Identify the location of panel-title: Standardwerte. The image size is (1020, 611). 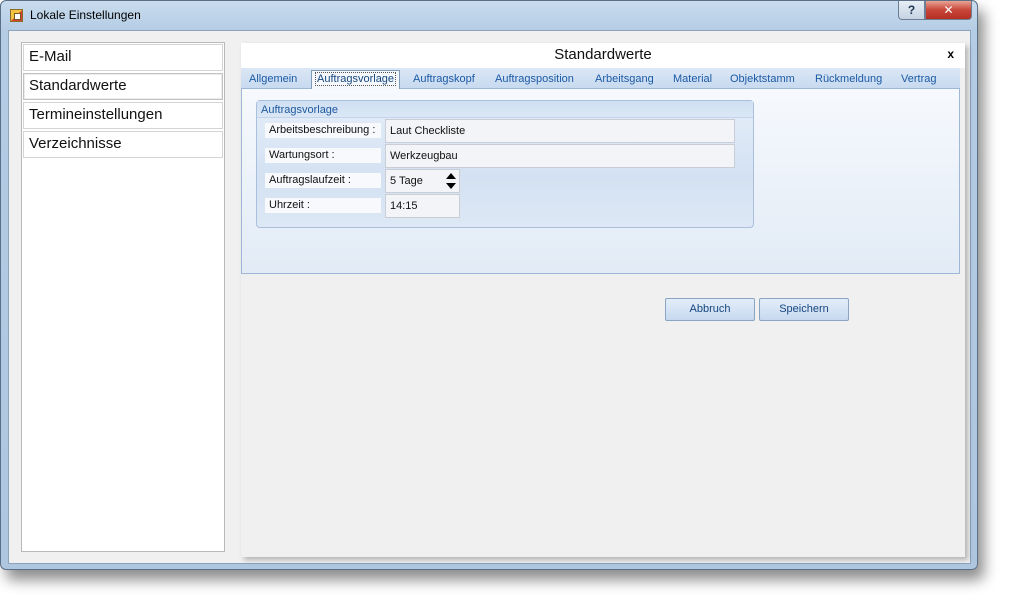
(603, 54).